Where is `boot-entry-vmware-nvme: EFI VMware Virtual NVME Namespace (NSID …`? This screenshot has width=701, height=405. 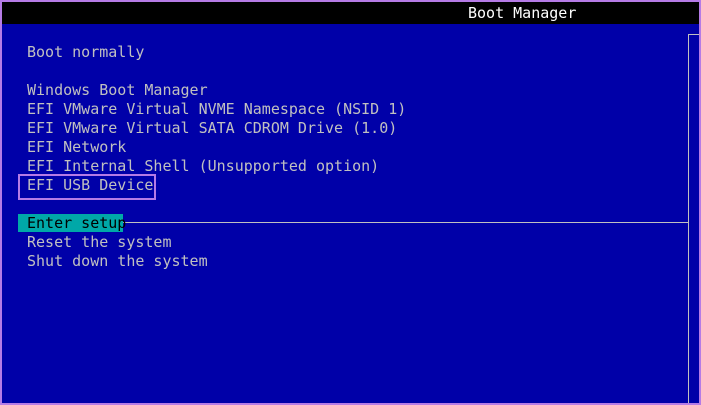 boot-entry-vmware-nvme: EFI VMware Virtual NVME Namespace (NSID … is located at coordinates (216, 109).